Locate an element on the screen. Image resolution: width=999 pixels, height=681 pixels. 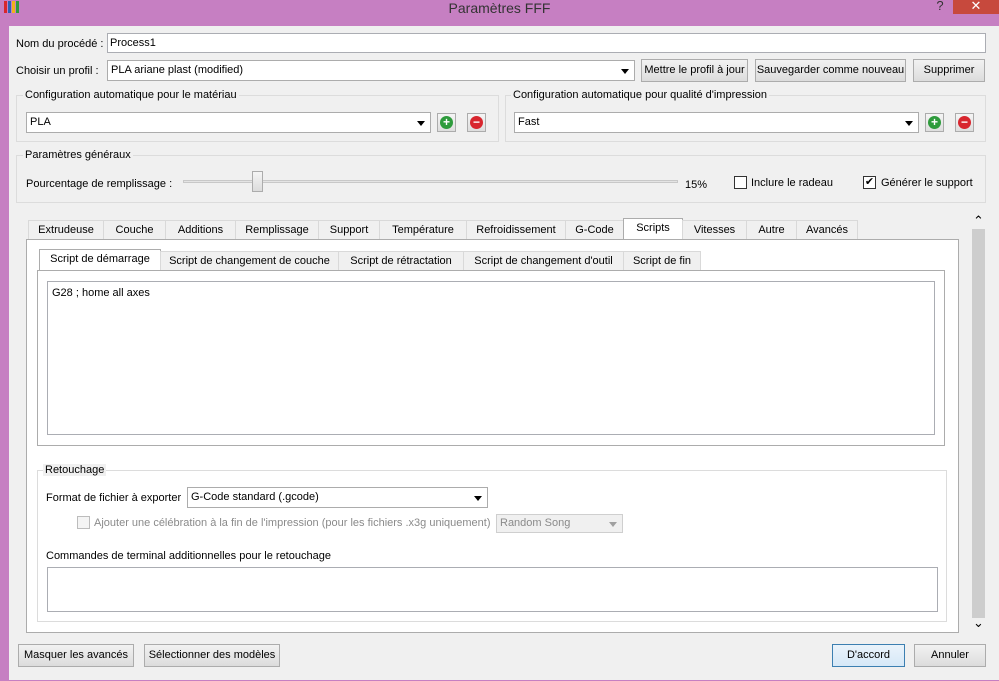
script-tab-1: Script de changement de couche is located at coordinates (249, 261).